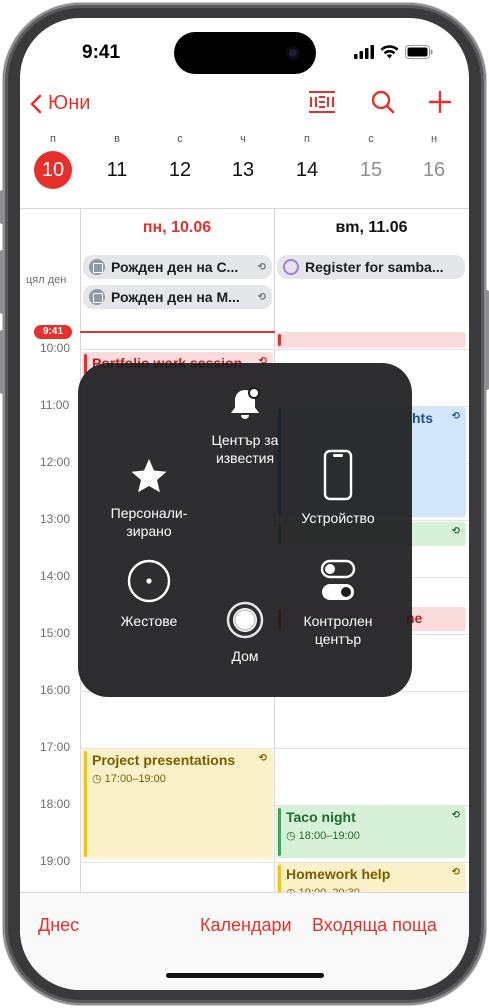  What do you see at coordinates (373, 835) in the screenshot?
I see `event-time: ◷ 18:00–19:00` at bounding box center [373, 835].